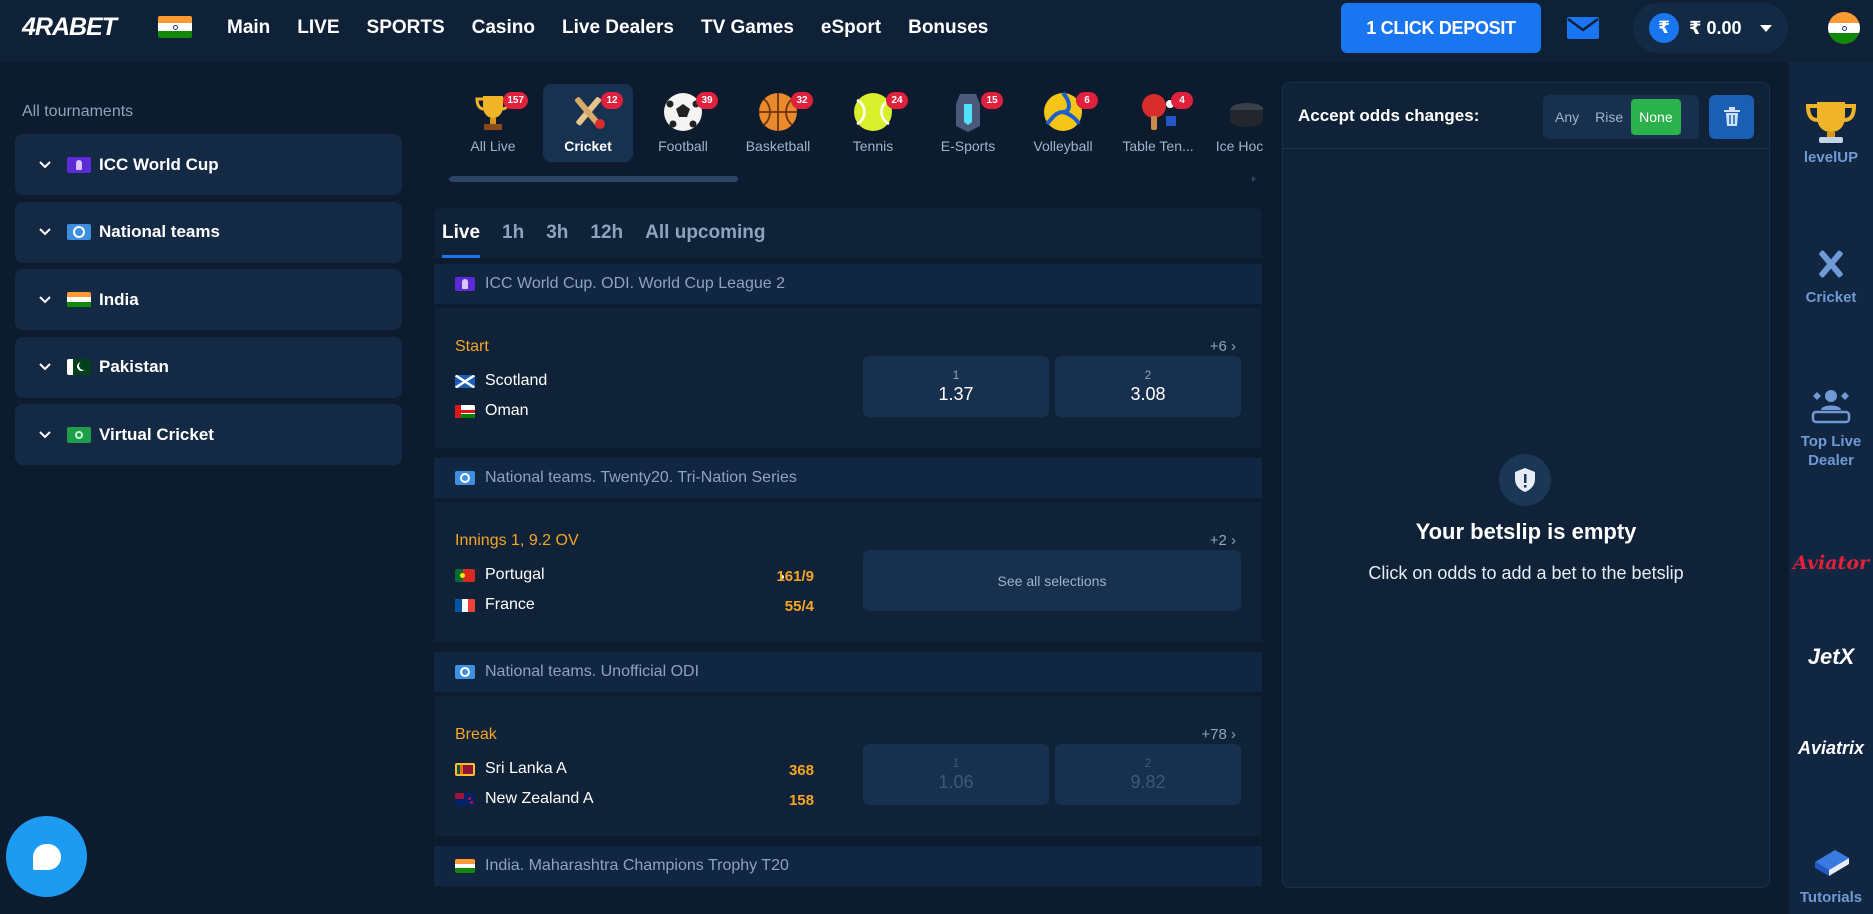  What do you see at coordinates (1609, 117) in the screenshot?
I see `odds-option-rise: Rise` at bounding box center [1609, 117].